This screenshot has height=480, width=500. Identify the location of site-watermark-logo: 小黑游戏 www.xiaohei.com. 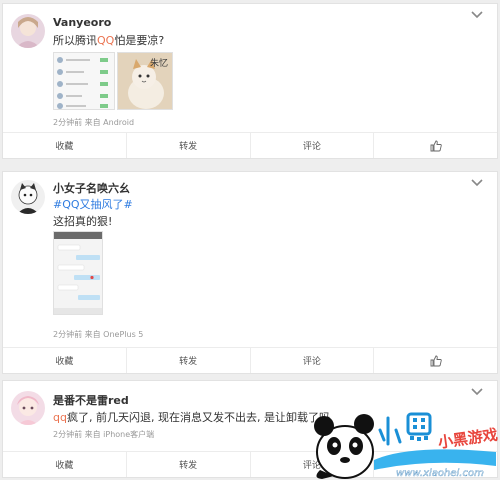
(400, 440).